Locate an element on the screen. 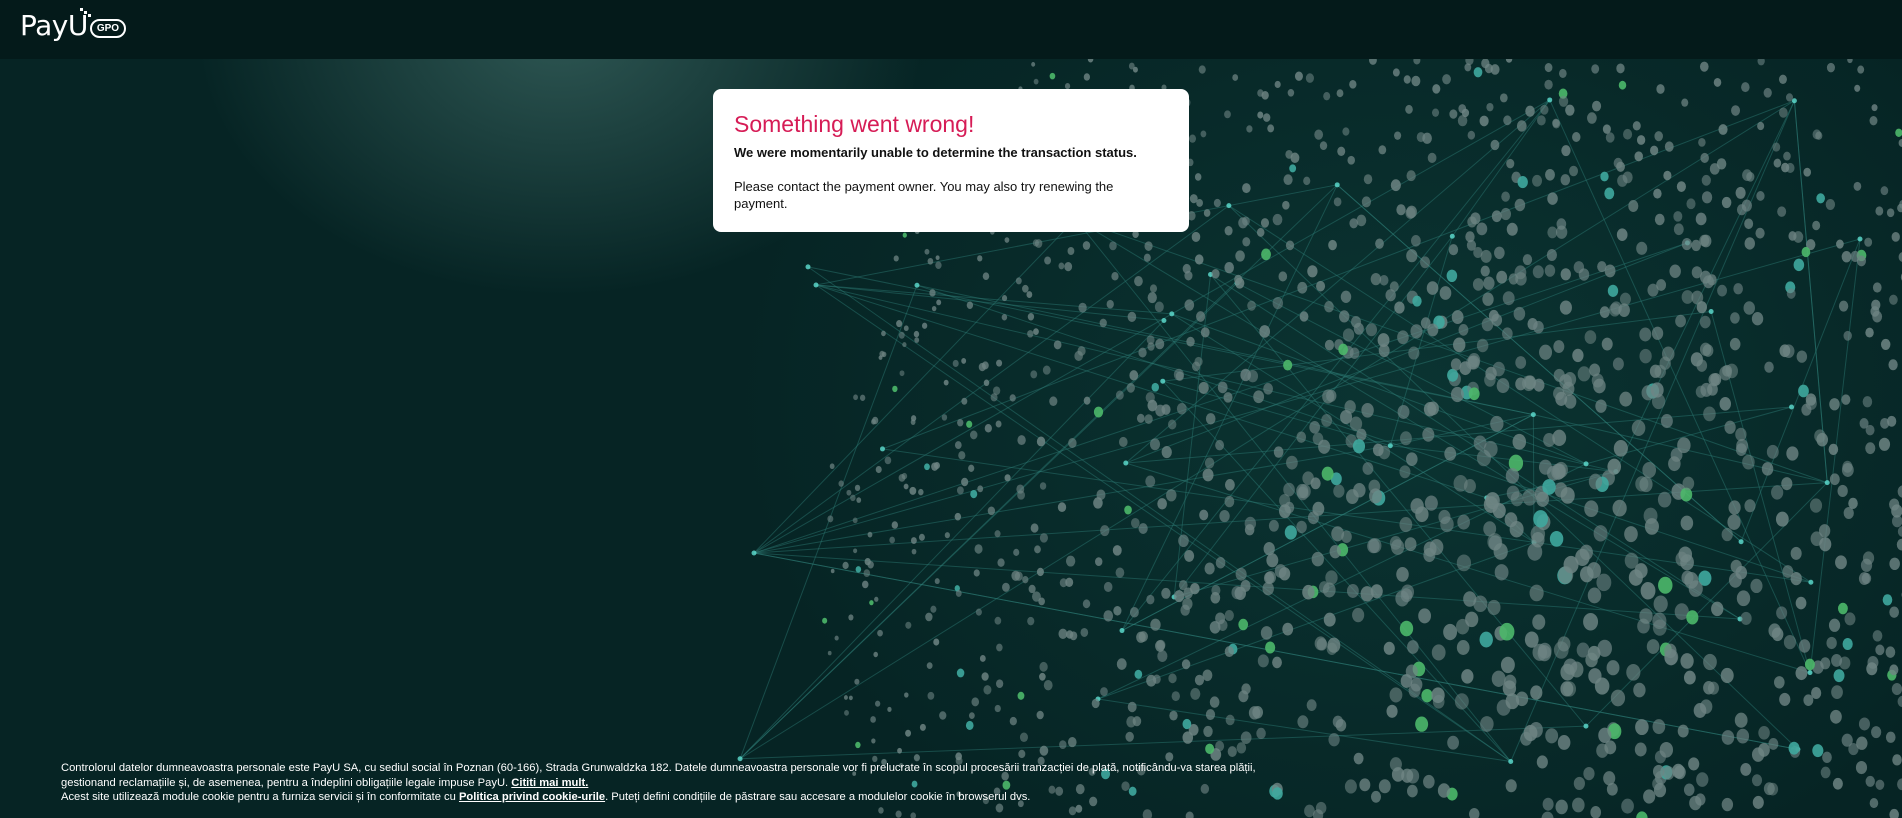  payu-logo: PayU GPO is located at coordinates (73, 25).